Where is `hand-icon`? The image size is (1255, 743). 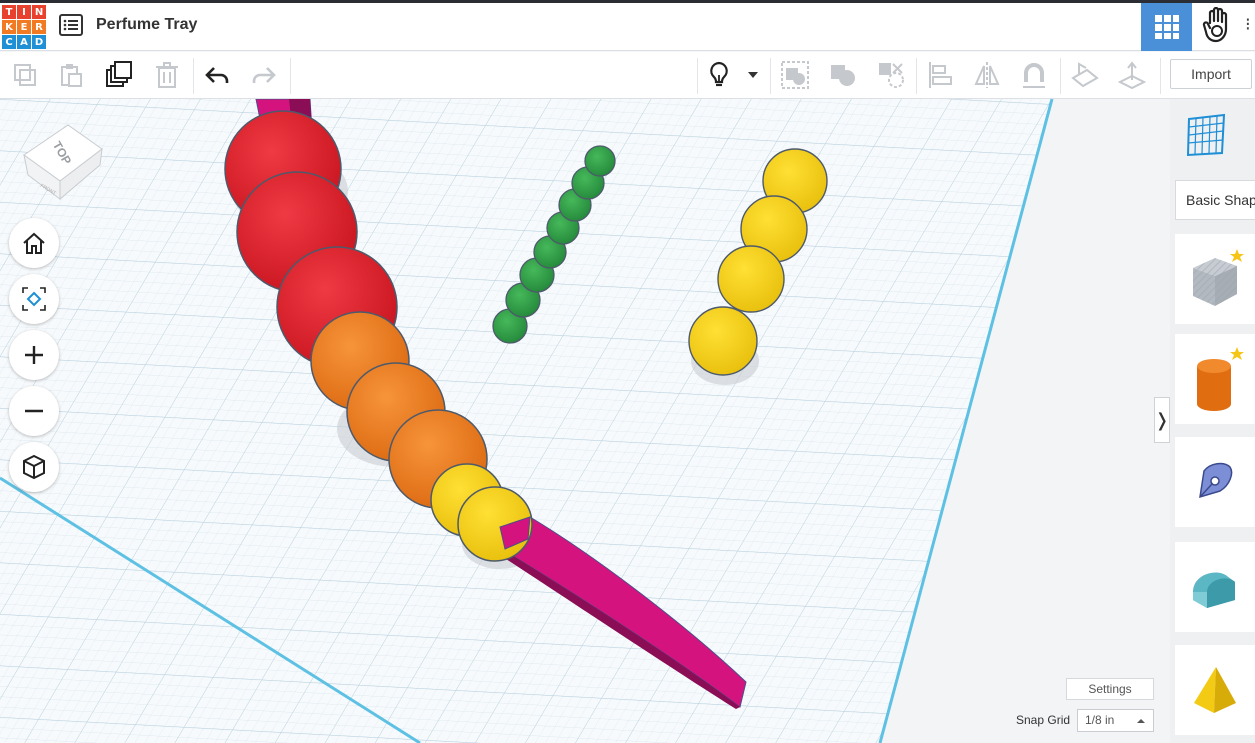
hand-icon is located at coordinates (1215, 25).